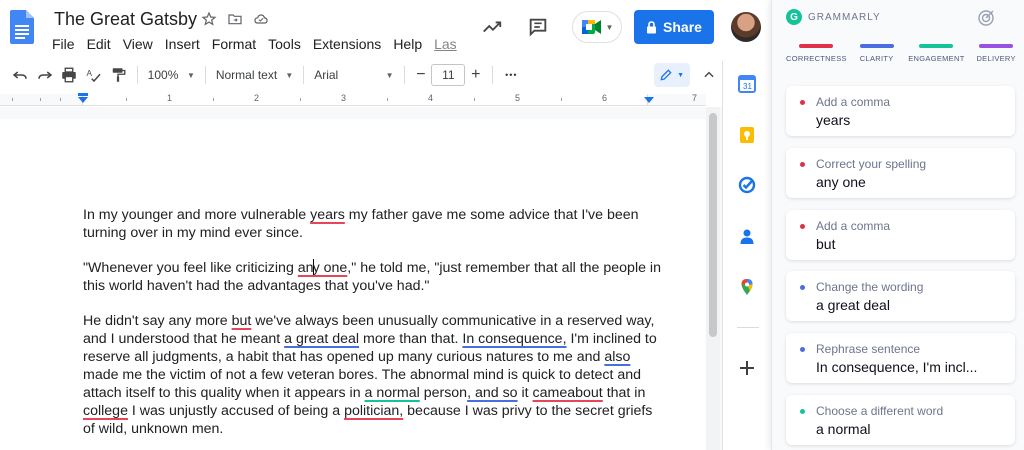  I want to click on menu-view: View, so click(138, 44).